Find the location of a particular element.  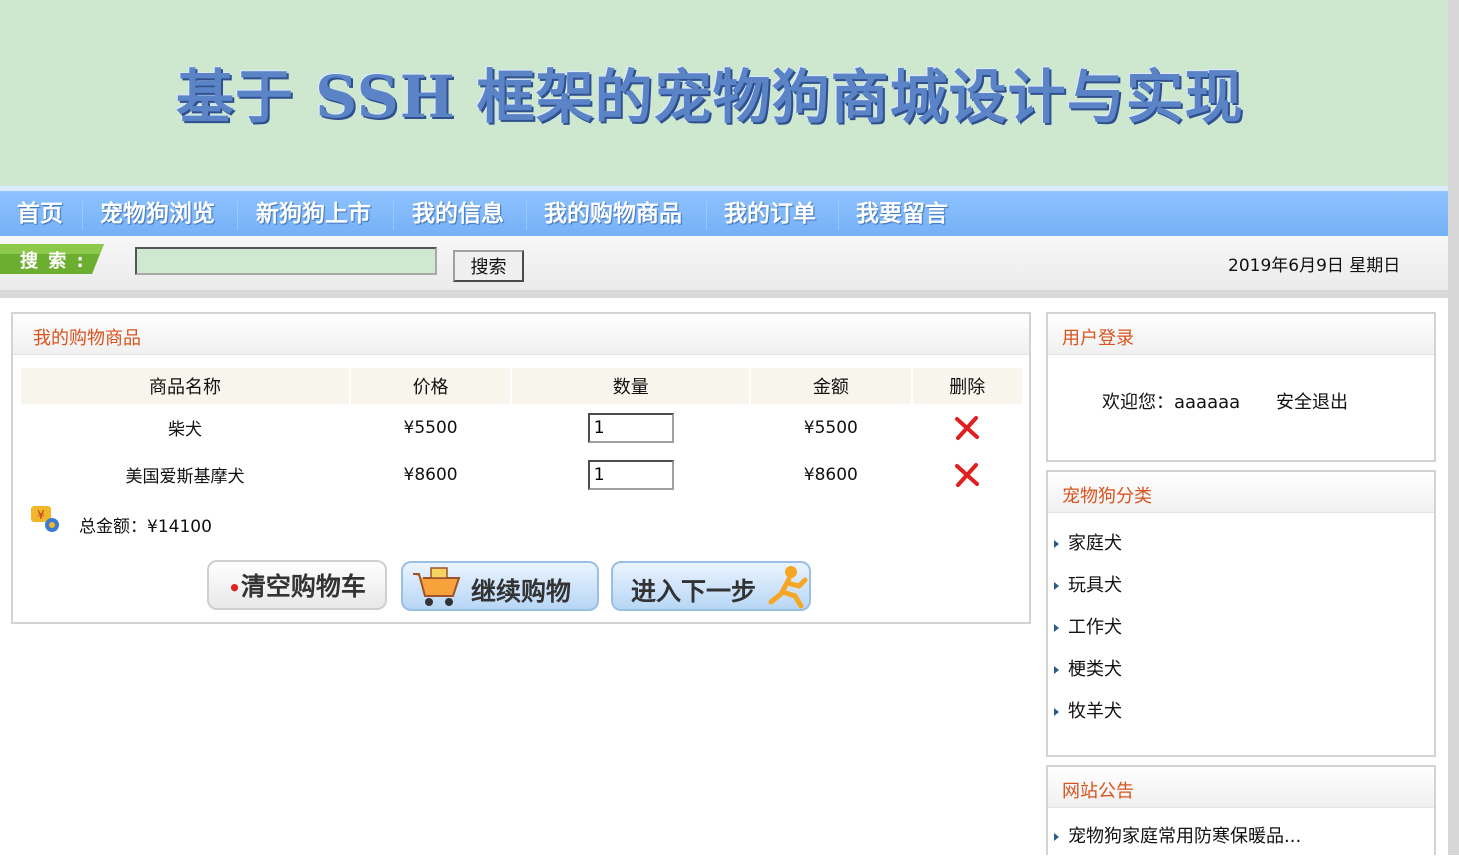

nav-item-new-dogs: 新狗狗上市 is located at coordinates (313, 214).